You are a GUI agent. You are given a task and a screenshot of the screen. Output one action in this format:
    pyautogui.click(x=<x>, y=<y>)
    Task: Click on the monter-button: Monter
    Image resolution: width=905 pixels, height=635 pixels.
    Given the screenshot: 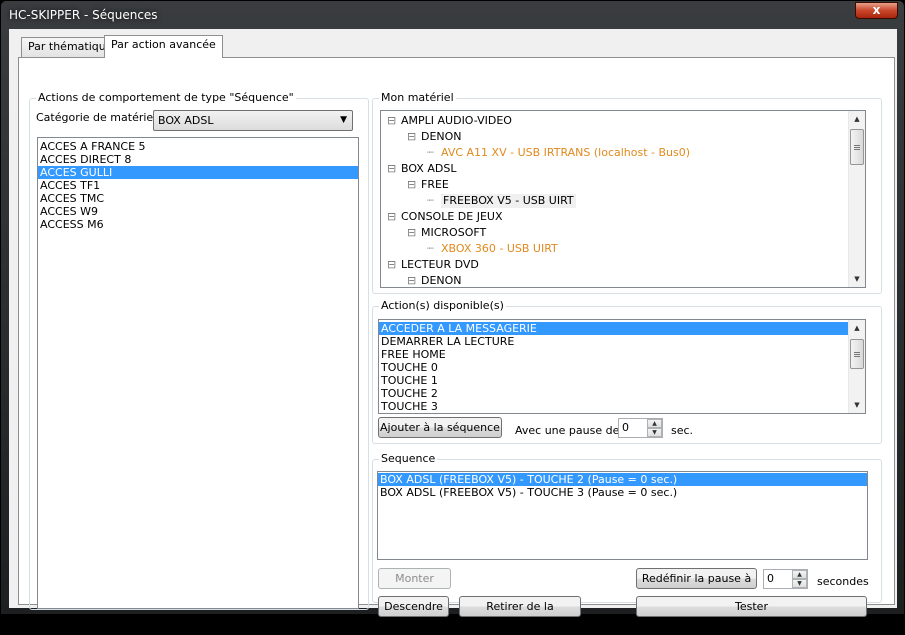 What is the action you would take?
    pyautogui.click(x=414, y=578)
    